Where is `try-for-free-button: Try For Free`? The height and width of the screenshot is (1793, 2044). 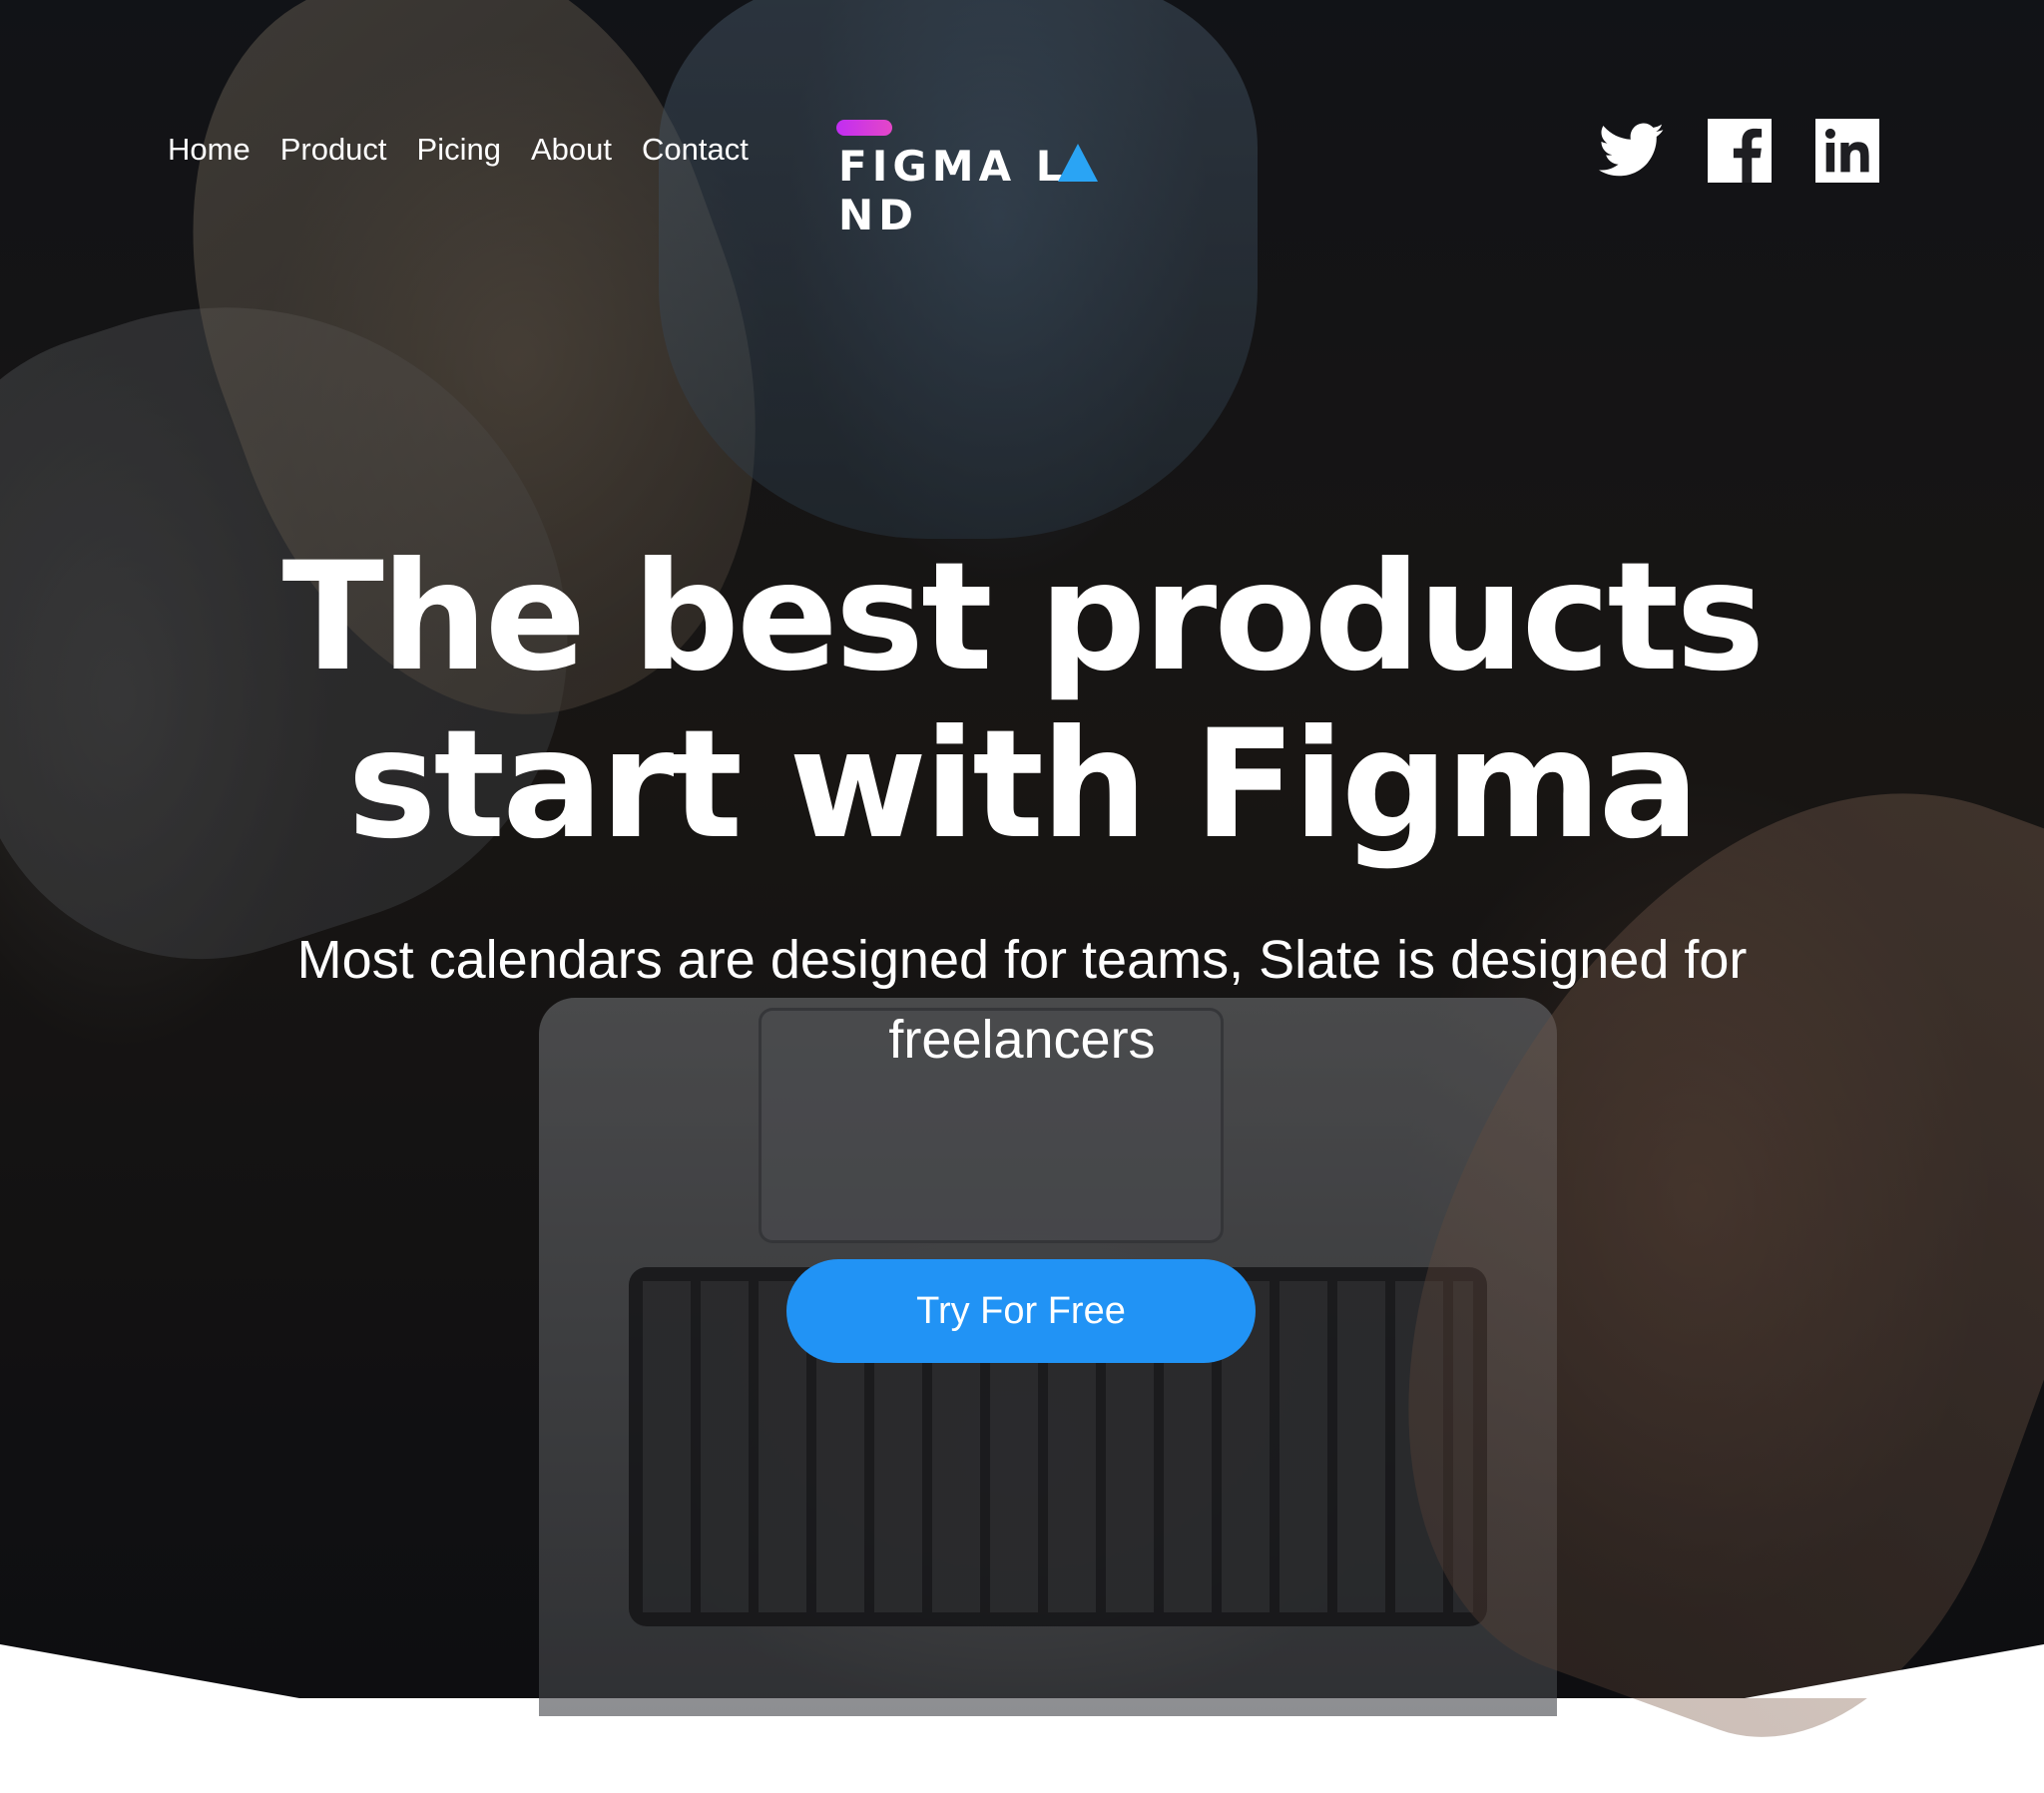
try-for-free-button: Try For Free is located at coordinates (1021, 1311).